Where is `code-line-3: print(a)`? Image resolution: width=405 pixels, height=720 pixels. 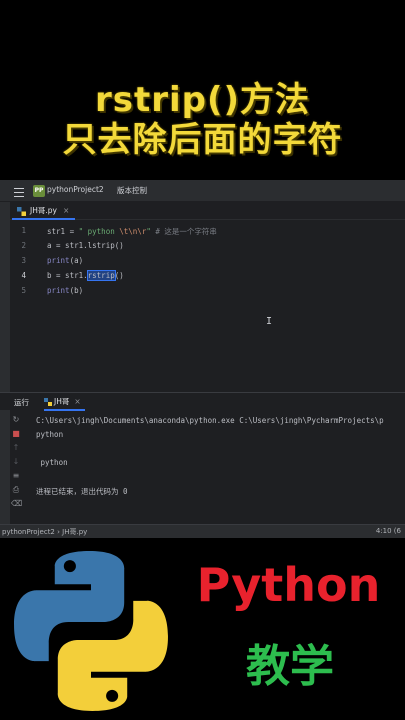
code-line-3: print(a) is located at coordinates (65, 260).